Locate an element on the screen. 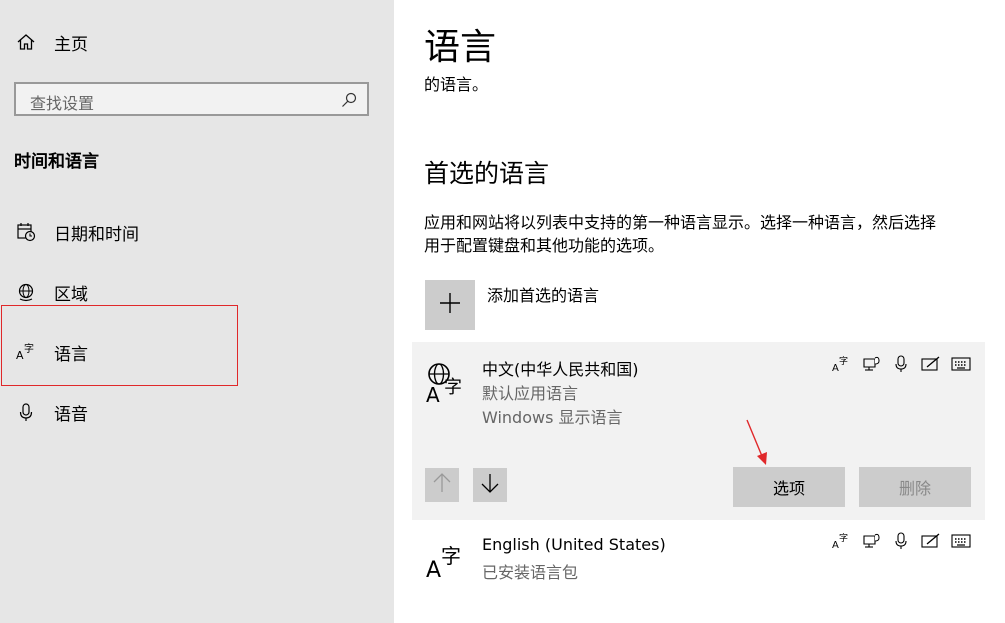 Image resolution: width=1005 pixels, height=623 pixels. sidebar-item-datetime: 日期和时间 is located at coordinates (76, 232).